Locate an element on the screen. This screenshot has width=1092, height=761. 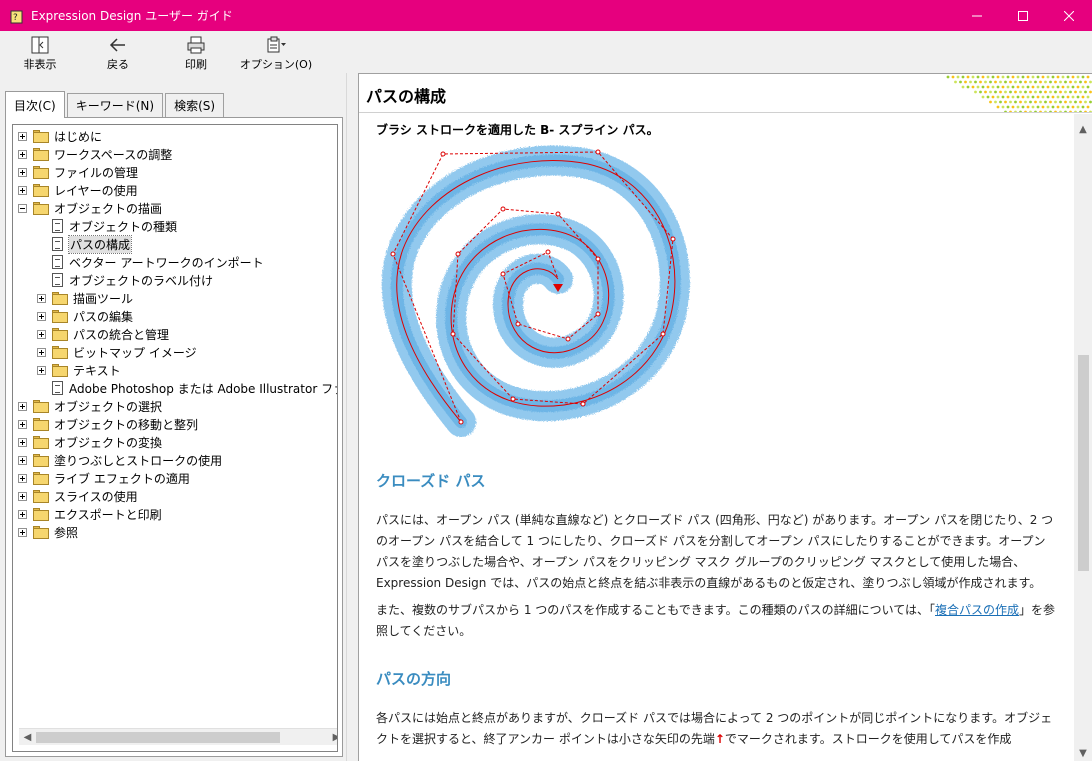
tree-node: ファイルの管理 is located at coordinates (175, 172).